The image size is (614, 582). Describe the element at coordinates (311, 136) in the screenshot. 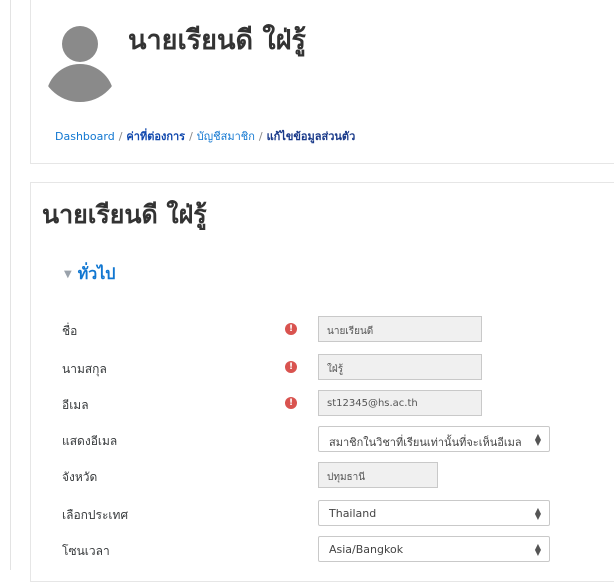

I see `breadcrumb-edit-profile: แก้ไขข้อมูลส่วนตัว` at that location.